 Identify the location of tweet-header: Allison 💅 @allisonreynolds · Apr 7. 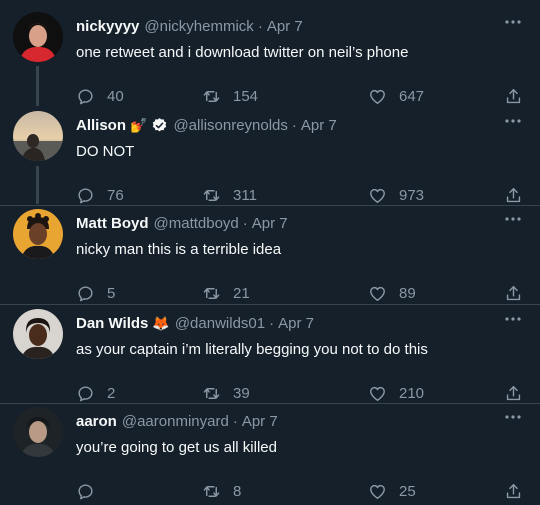
(206, 125).